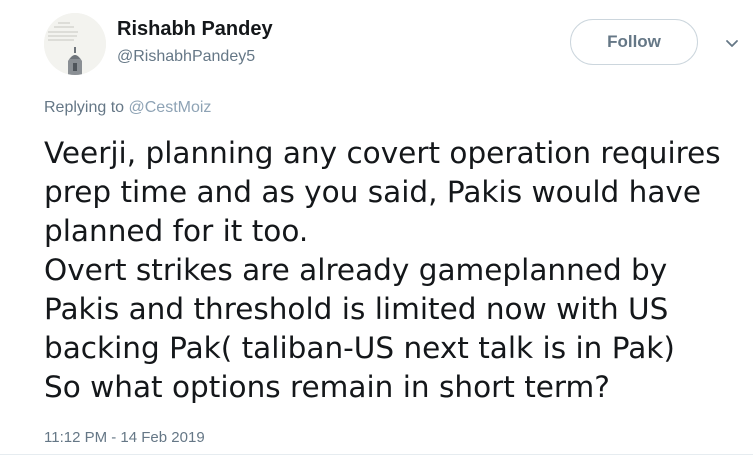  Describe the element at coordinates (170, 107) in the screenshot. I see `reply-to-link: @CestMoiz` at that location.